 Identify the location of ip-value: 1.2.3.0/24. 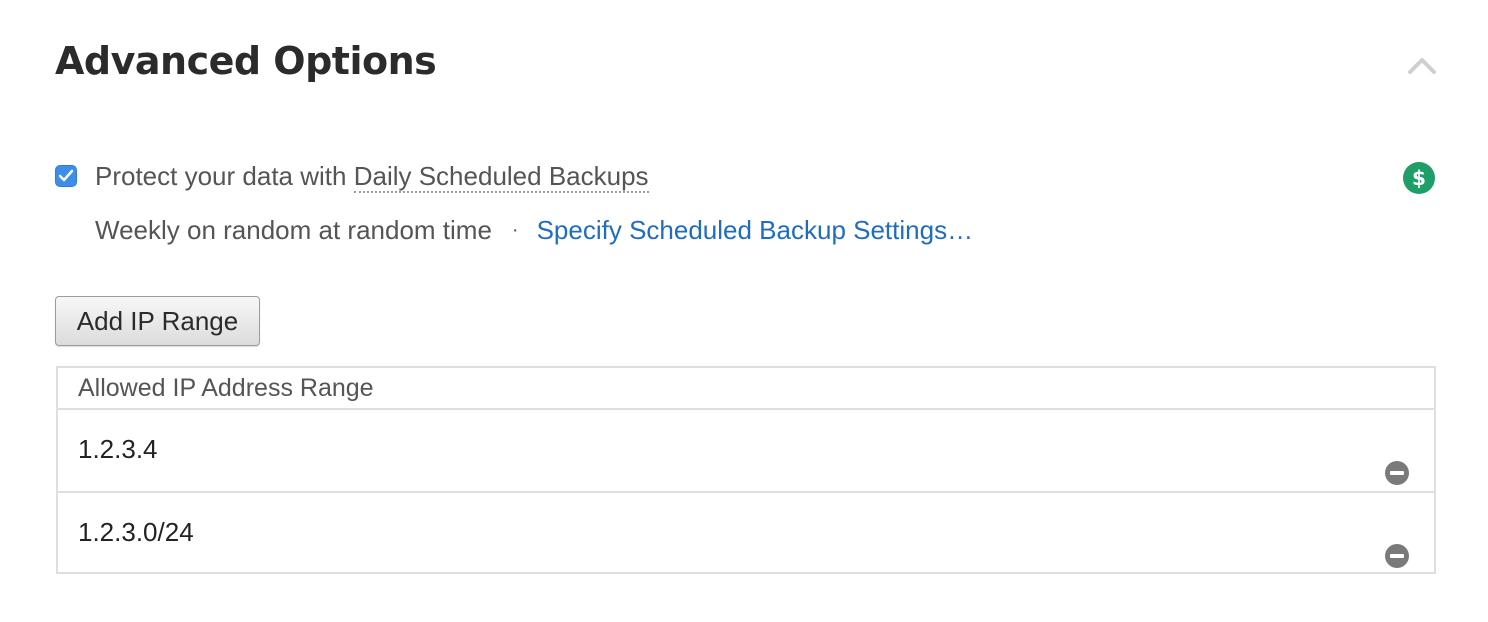
(136, 532).